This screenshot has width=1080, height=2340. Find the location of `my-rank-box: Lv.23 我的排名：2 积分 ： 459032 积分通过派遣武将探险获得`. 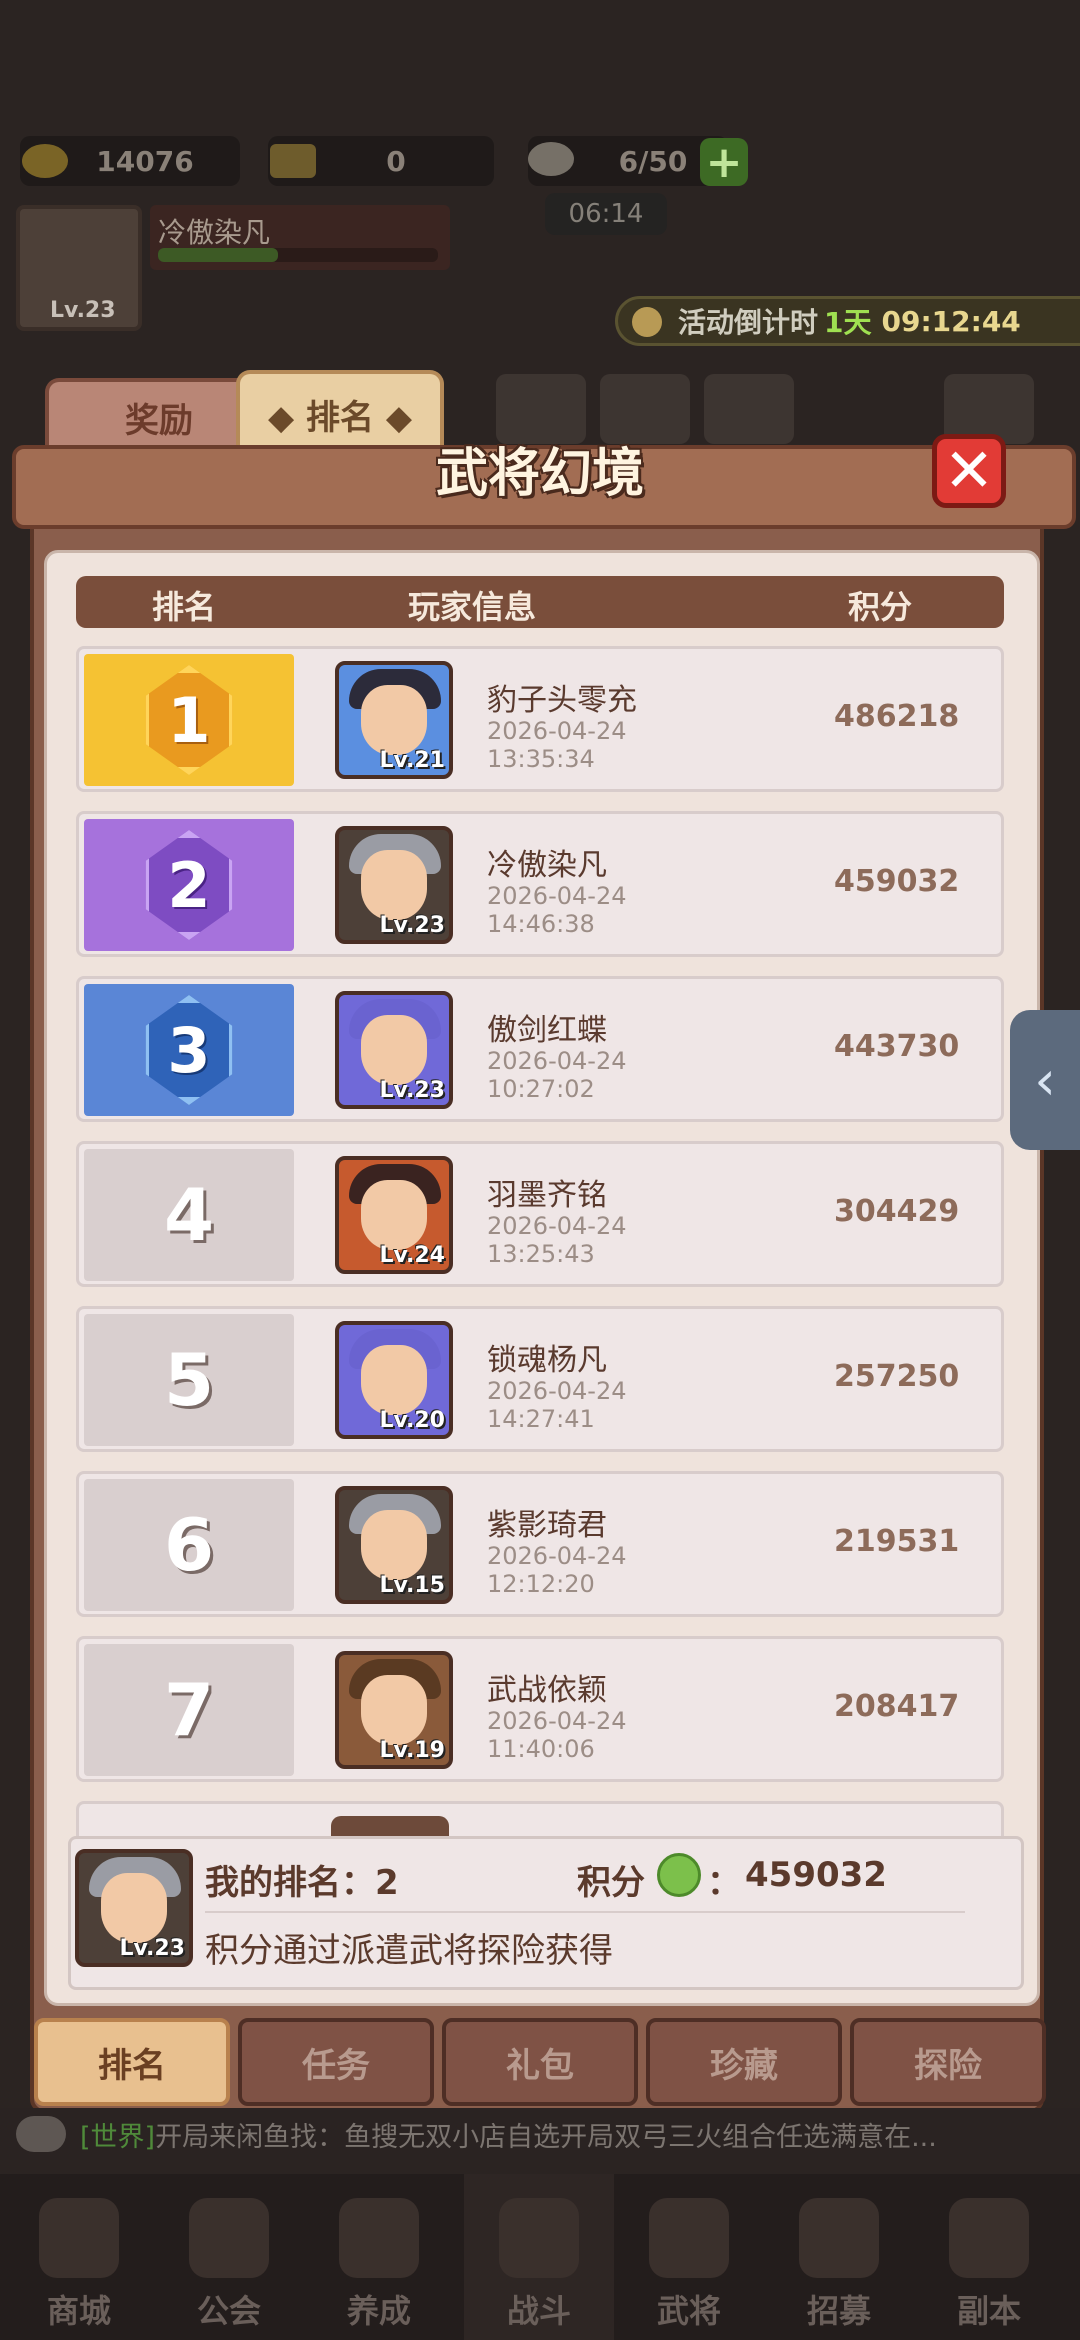

my-rank-box: Lv.23 我的排名：2 积分 ： 459032 积分通过派遣武将探险获得 is located at coordinates (546, 1913).